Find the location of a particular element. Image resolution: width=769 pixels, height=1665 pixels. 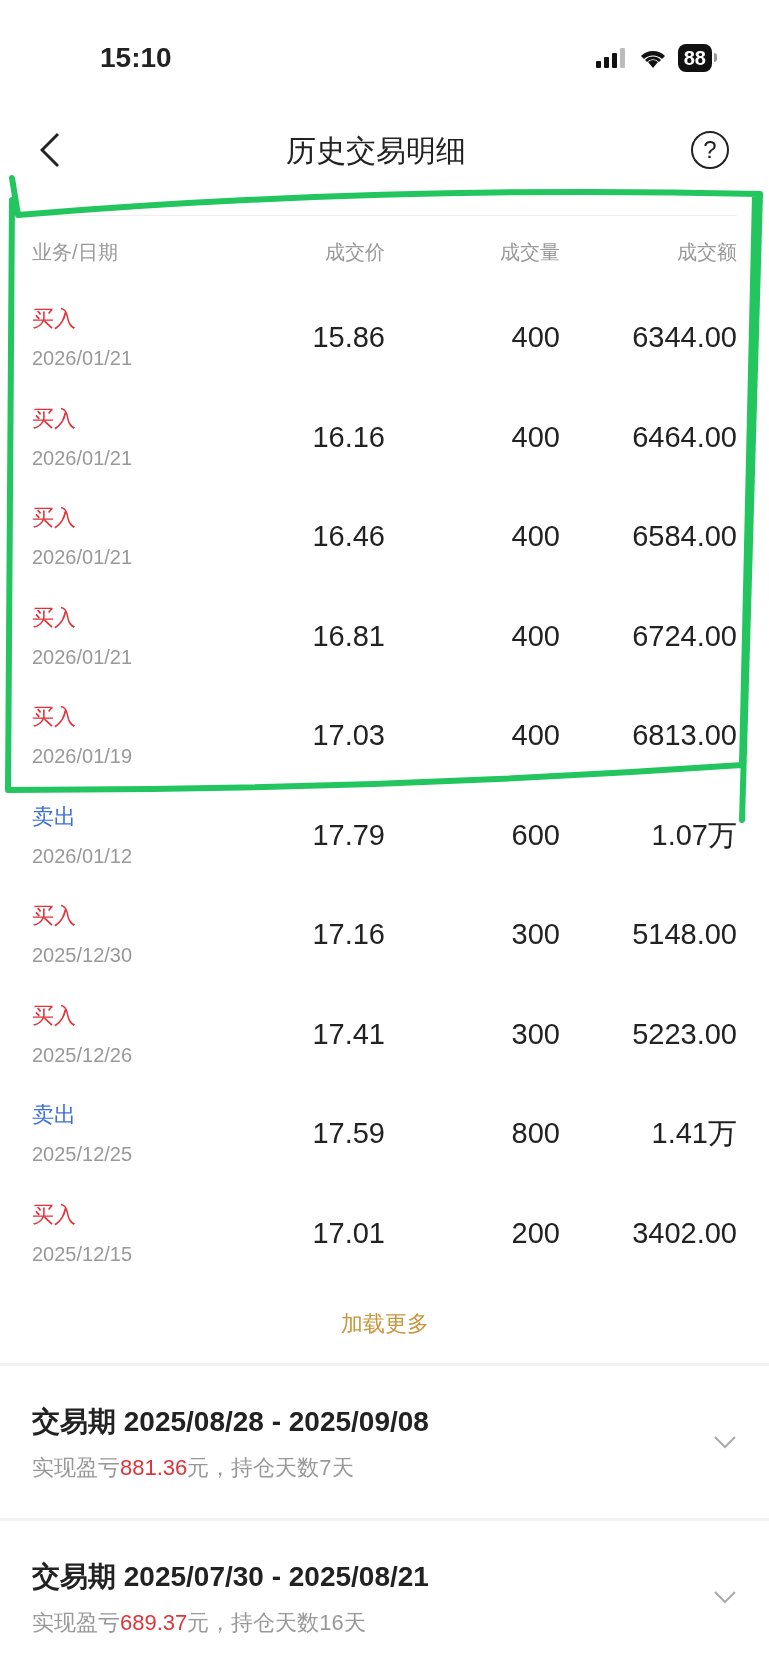

table-cell: 16.81 is located at coordinates (348, 635).